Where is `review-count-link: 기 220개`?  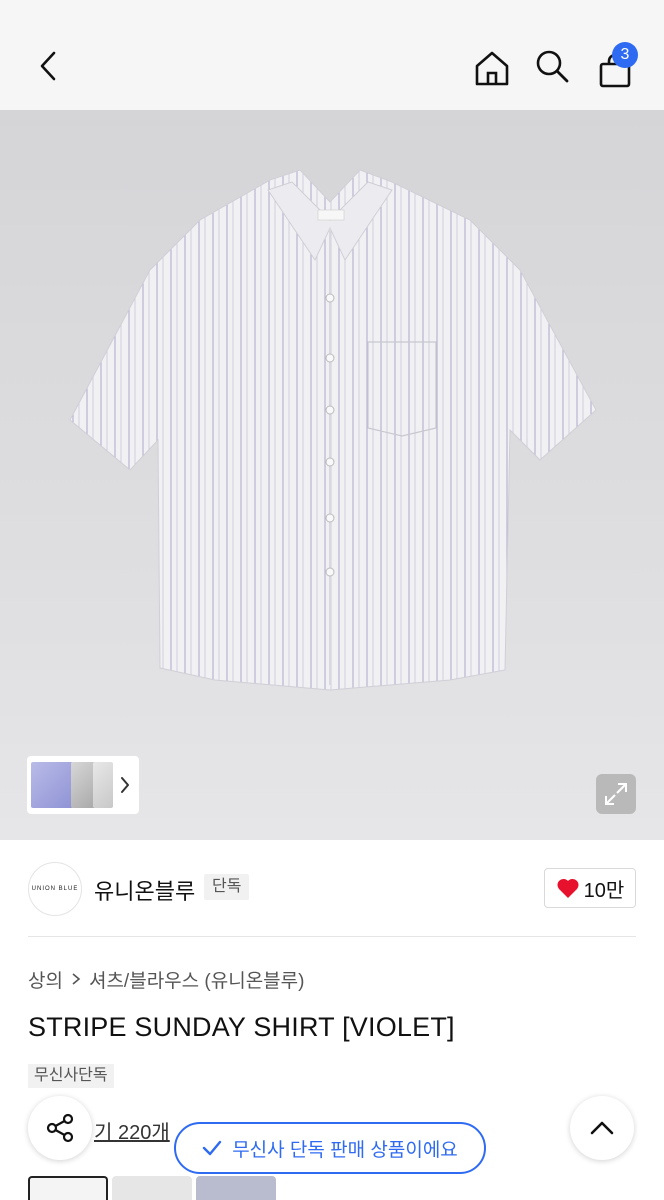
review-count-link: 기 220개 is located at coordinates (132, 1130).